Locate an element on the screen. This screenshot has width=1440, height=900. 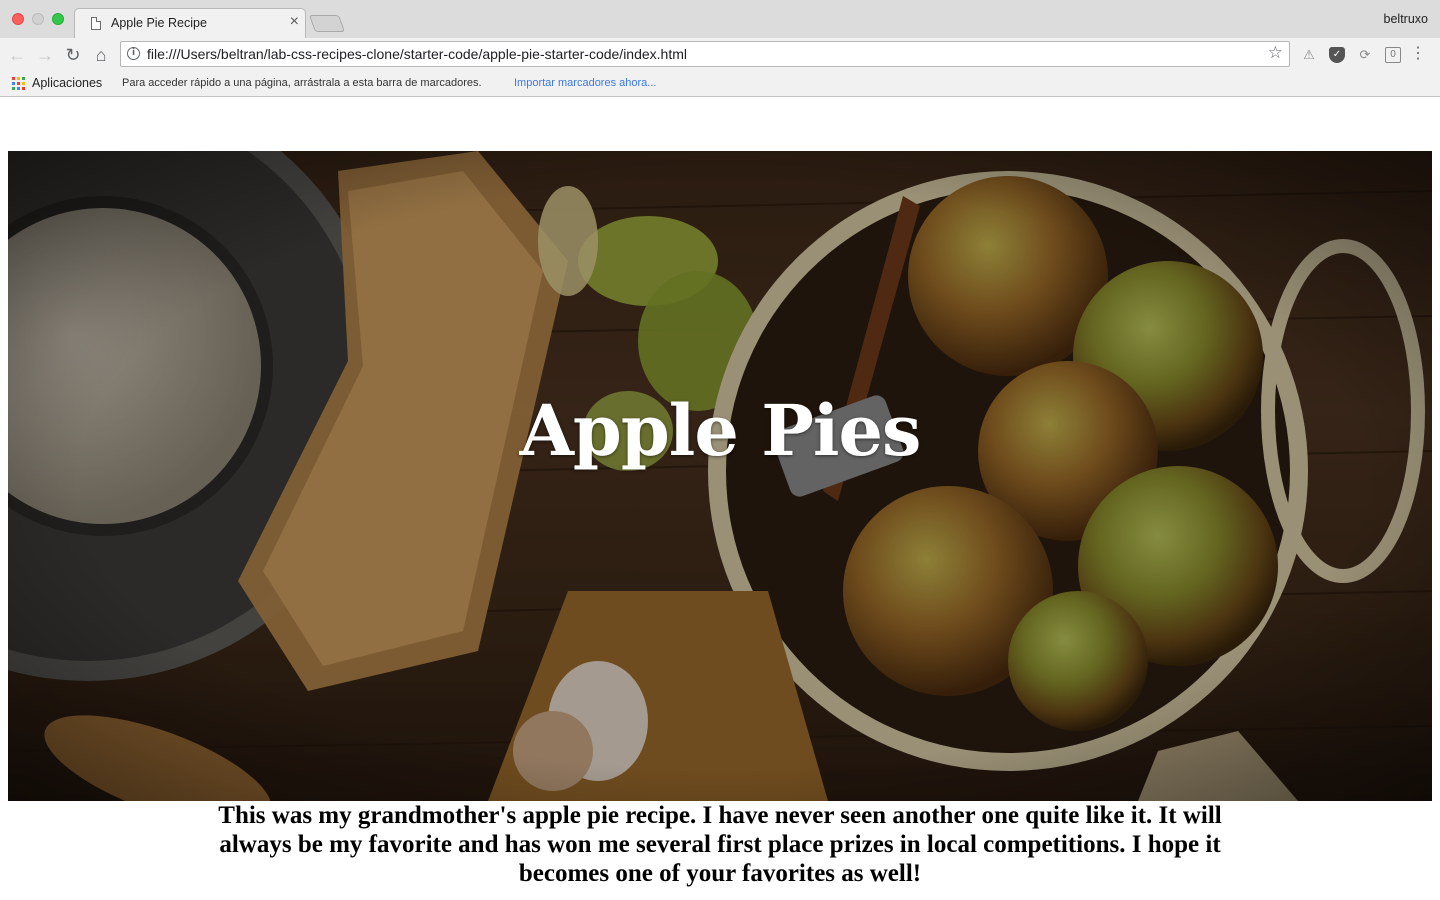
extension-box-icon: 0 is located at coordinates (1393, 55).